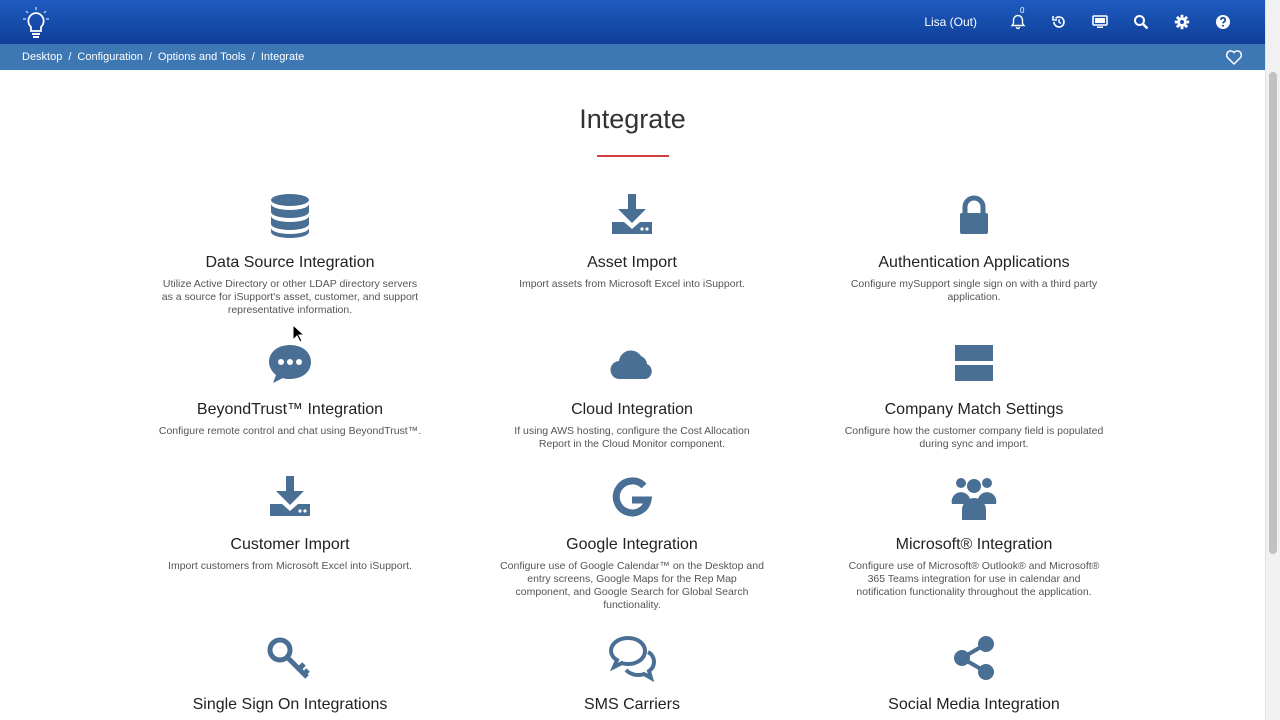 Image resolution: width=1280 pixels, height=720 pixels. What do you see at coordinates (974, 216) in the screenshot?
I see `lock-icon` at bounding box center [974, 216].